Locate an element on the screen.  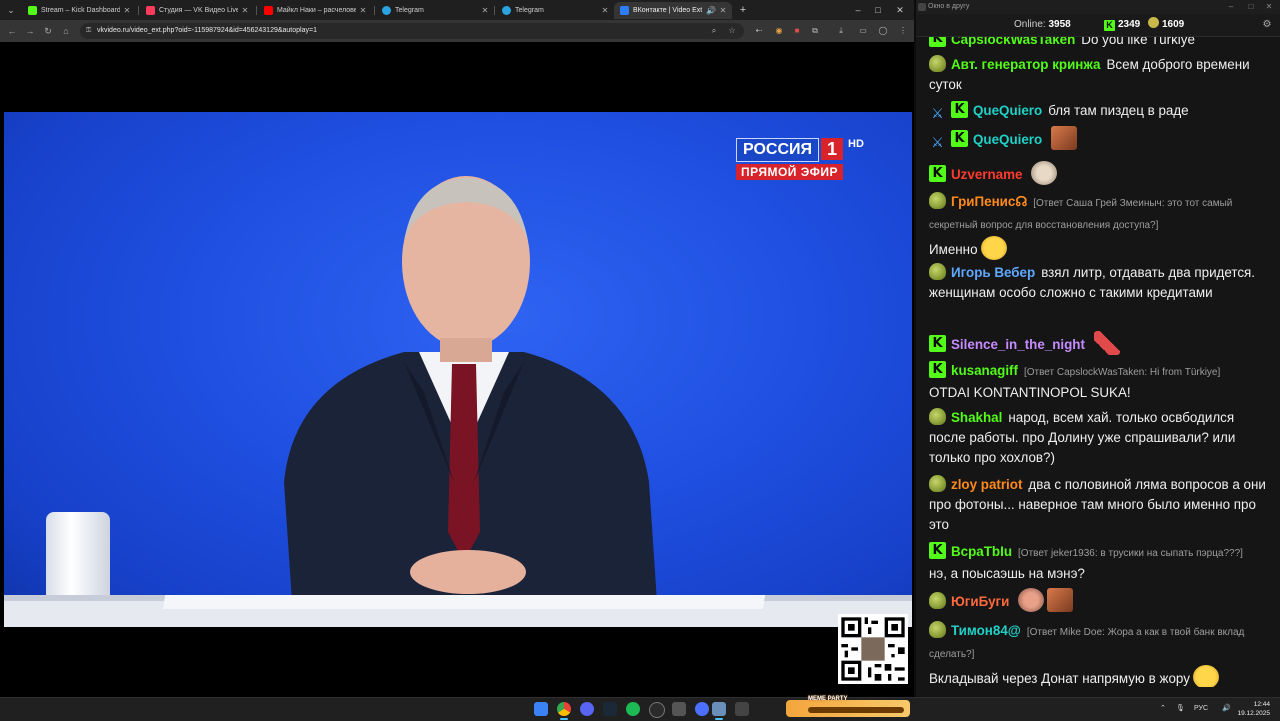
language-indicator: РУС is located at coordinates (1201, 709).